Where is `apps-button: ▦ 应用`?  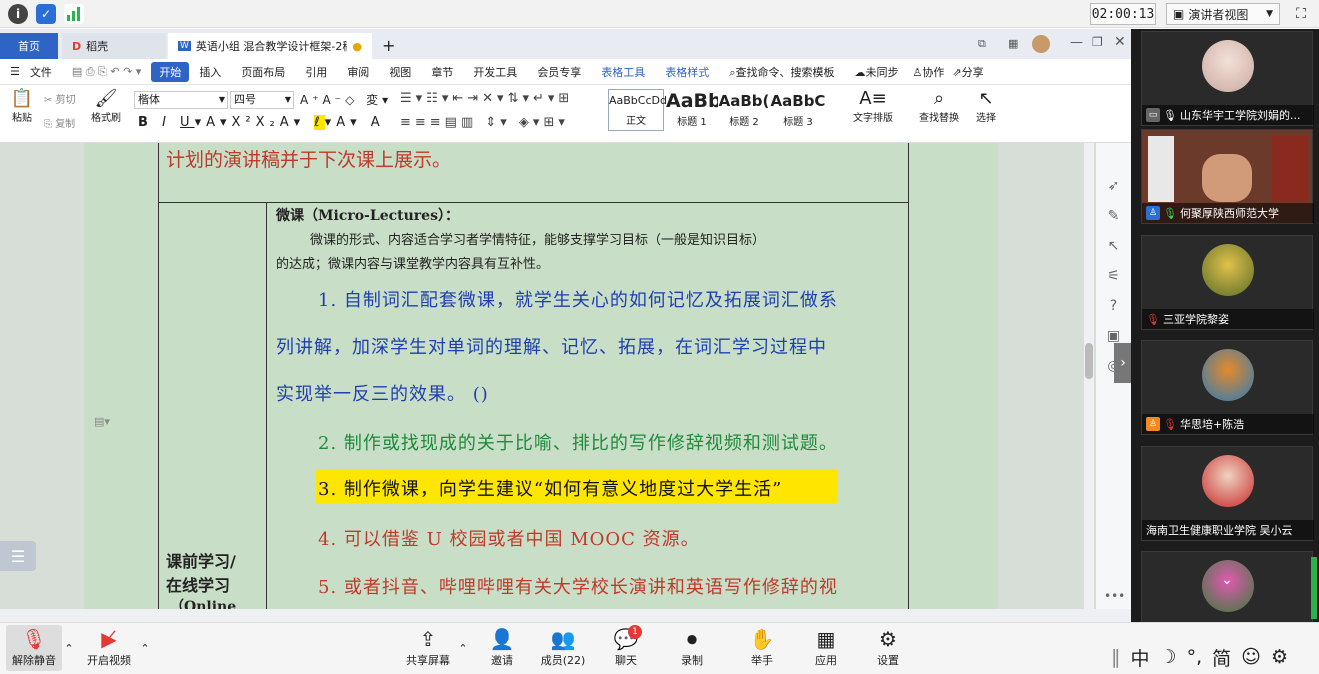 apps-button: ▦ 应用 is located at coordinates (826, 648).